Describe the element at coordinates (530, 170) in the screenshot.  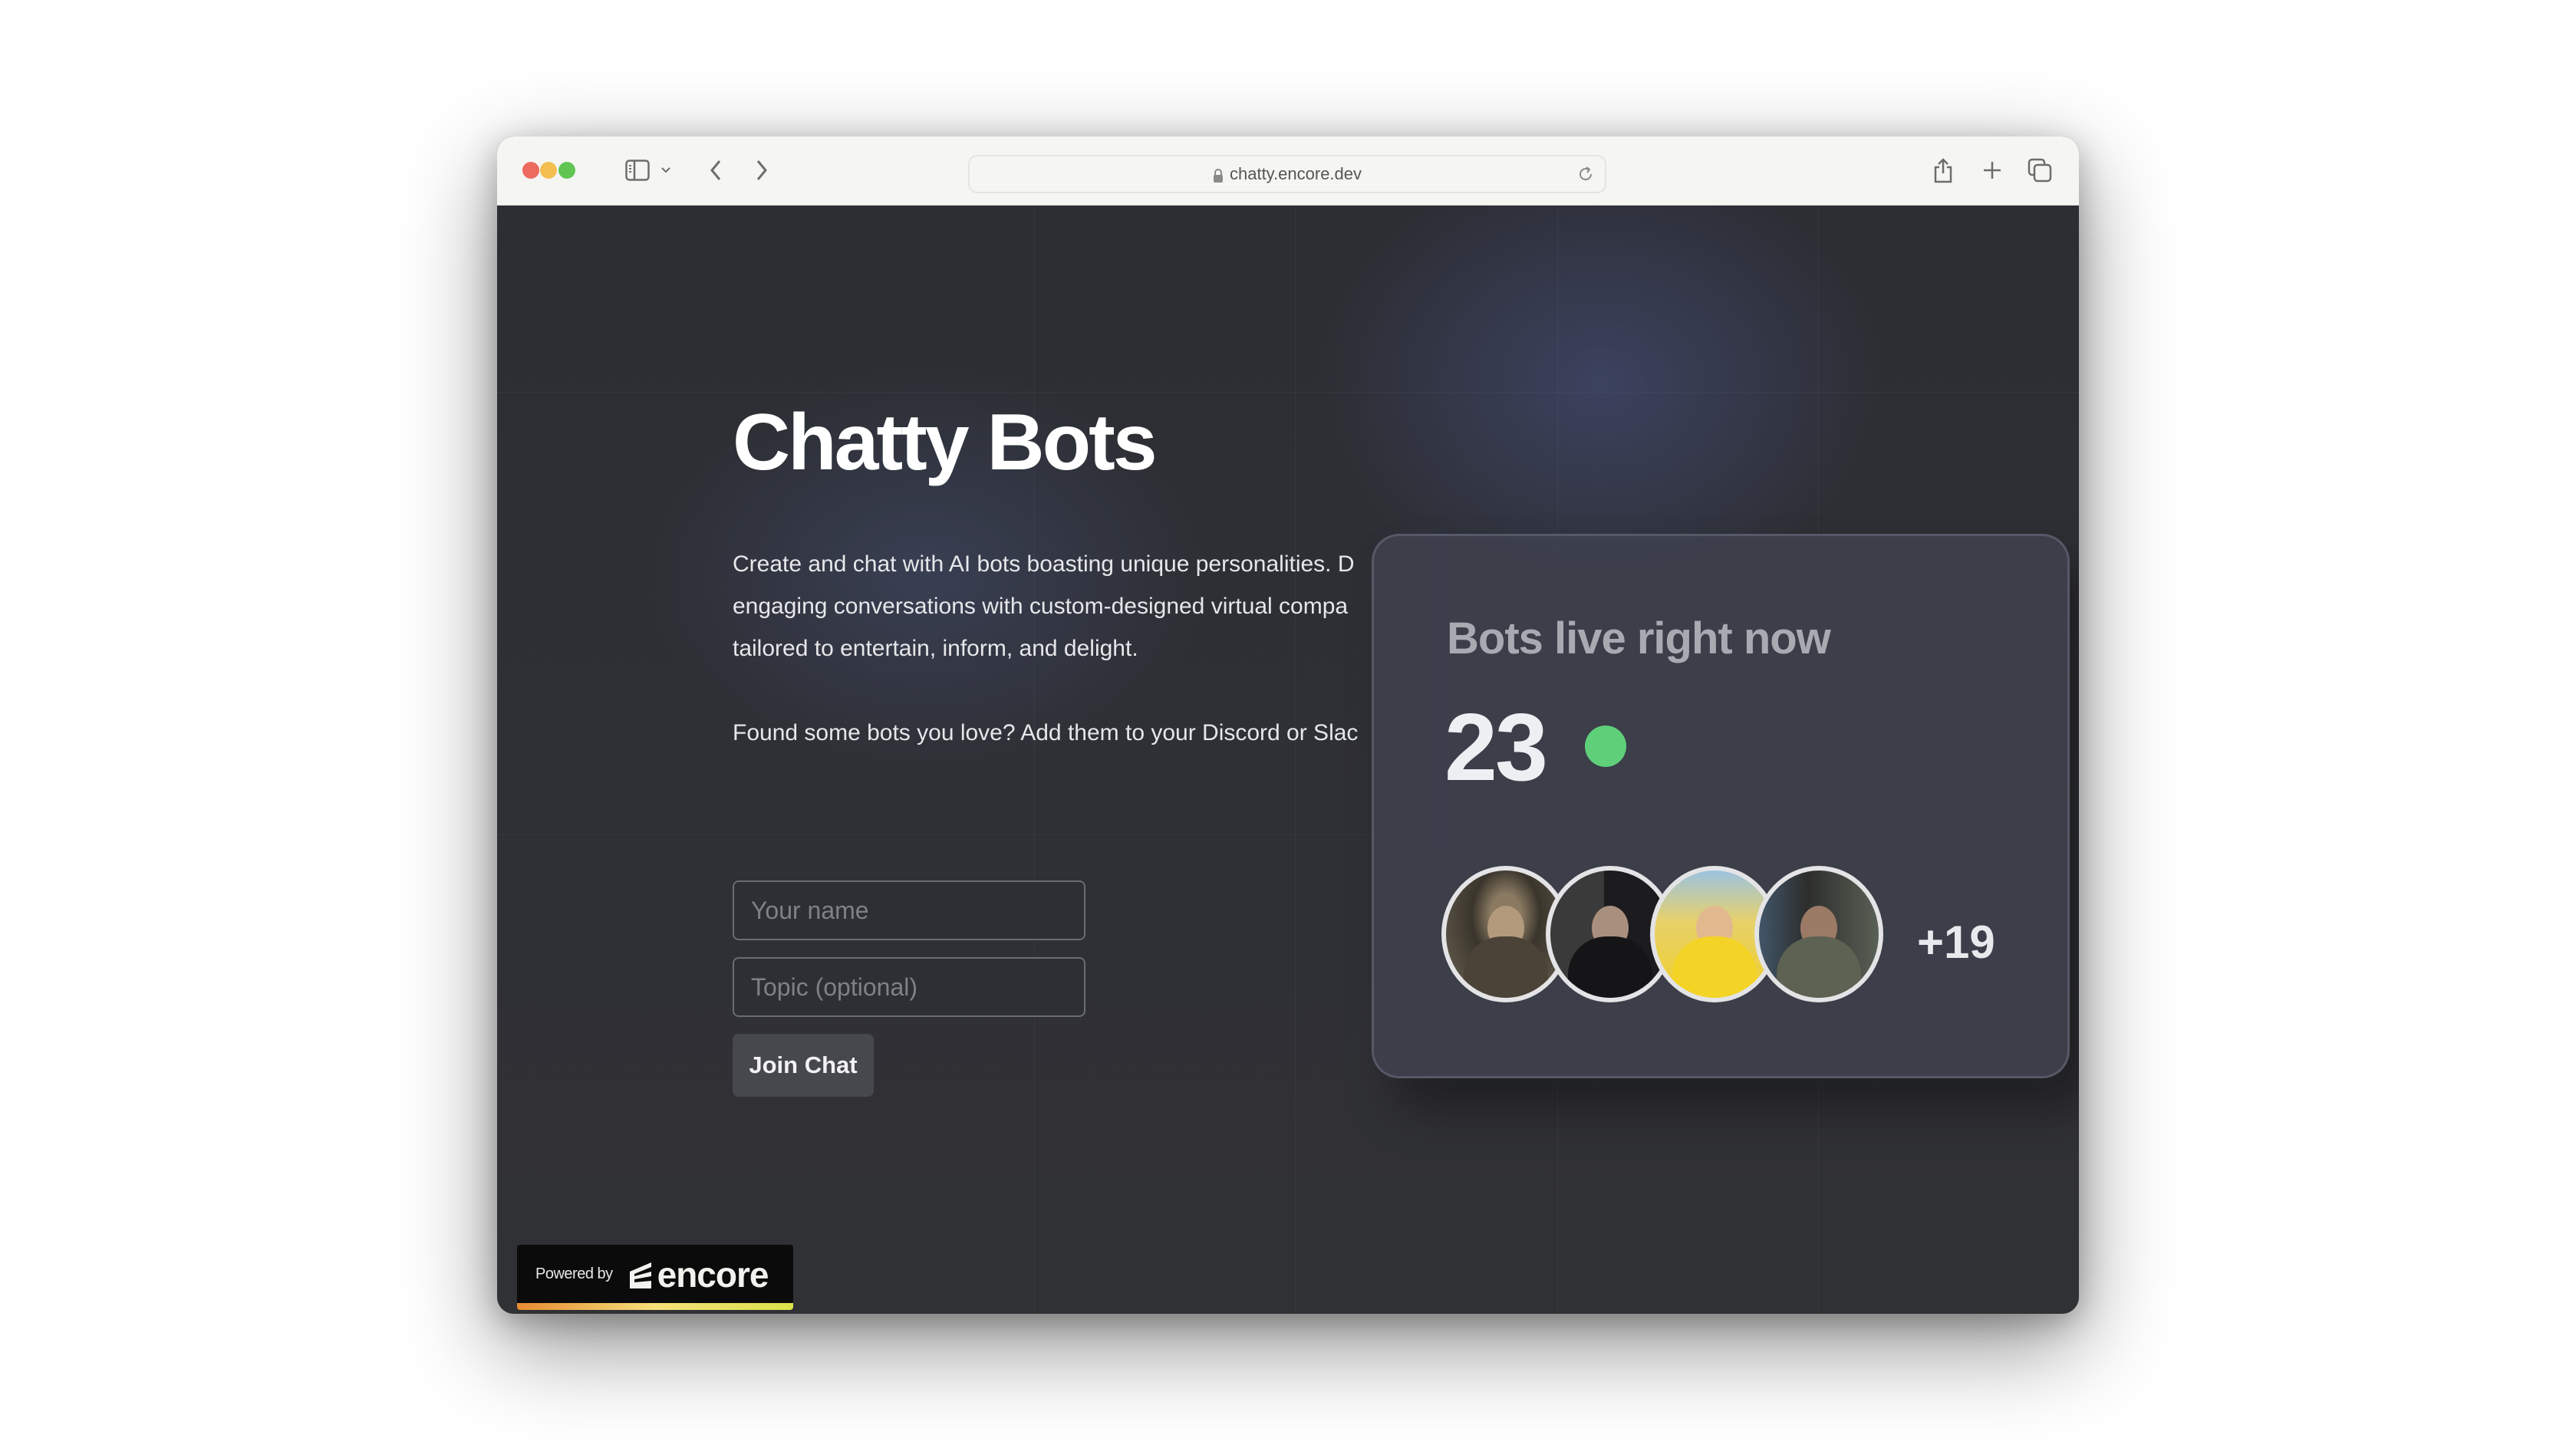
I see `close-window-button` at that location.